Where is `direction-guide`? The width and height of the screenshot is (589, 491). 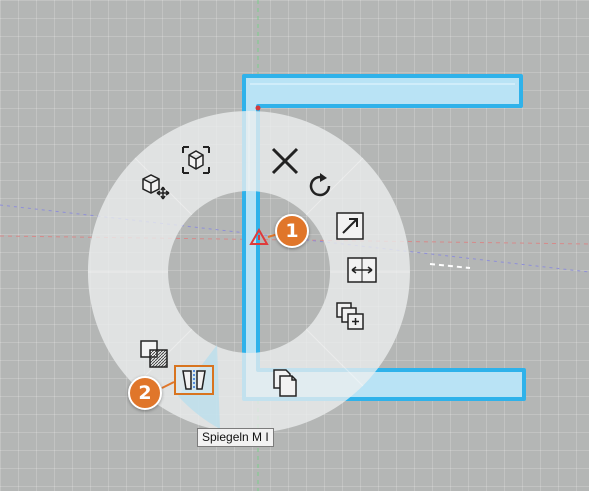 direction-guide is located at coordinates (450, 266).